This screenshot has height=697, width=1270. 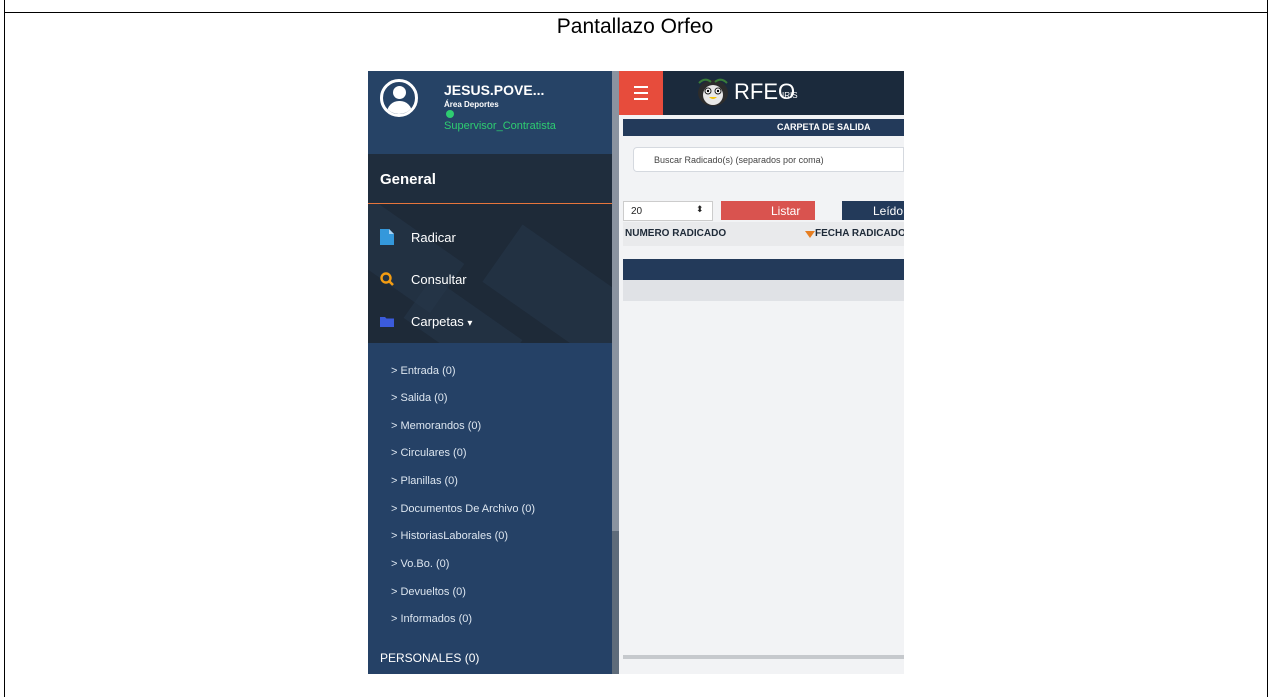 What do you see at coordinates (637, 211) in the screenshot?
I see `page-size-value: 20` at bounding box center [637, 211].